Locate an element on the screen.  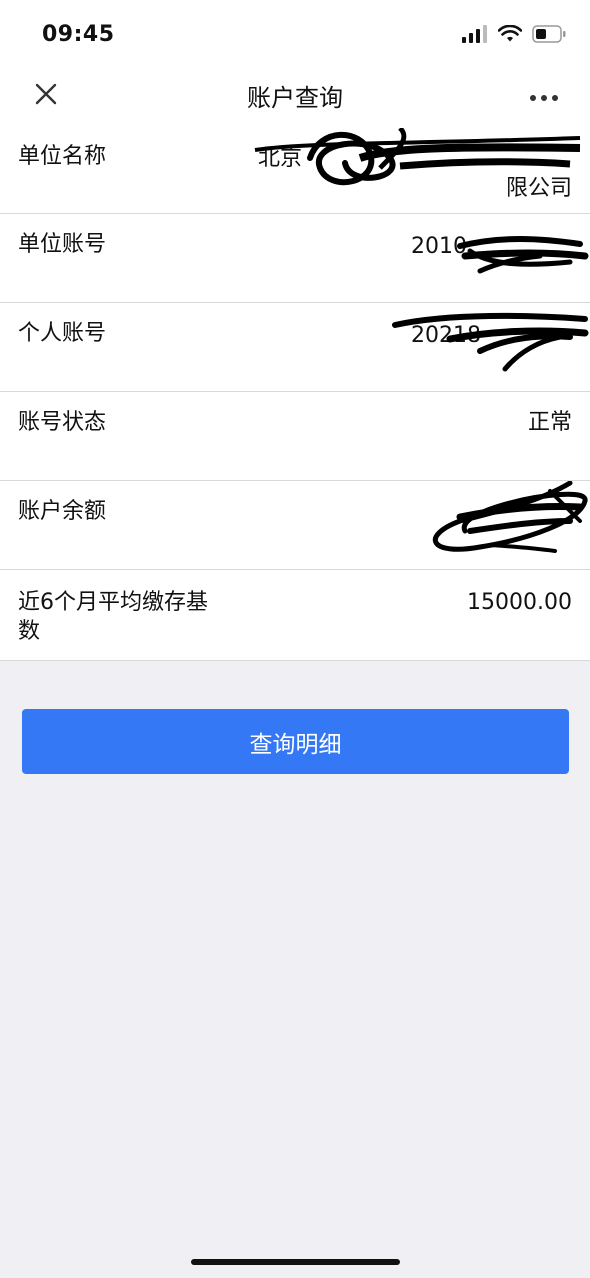
company-name-value-line1: 北京 is located at coordinates (280, 158).